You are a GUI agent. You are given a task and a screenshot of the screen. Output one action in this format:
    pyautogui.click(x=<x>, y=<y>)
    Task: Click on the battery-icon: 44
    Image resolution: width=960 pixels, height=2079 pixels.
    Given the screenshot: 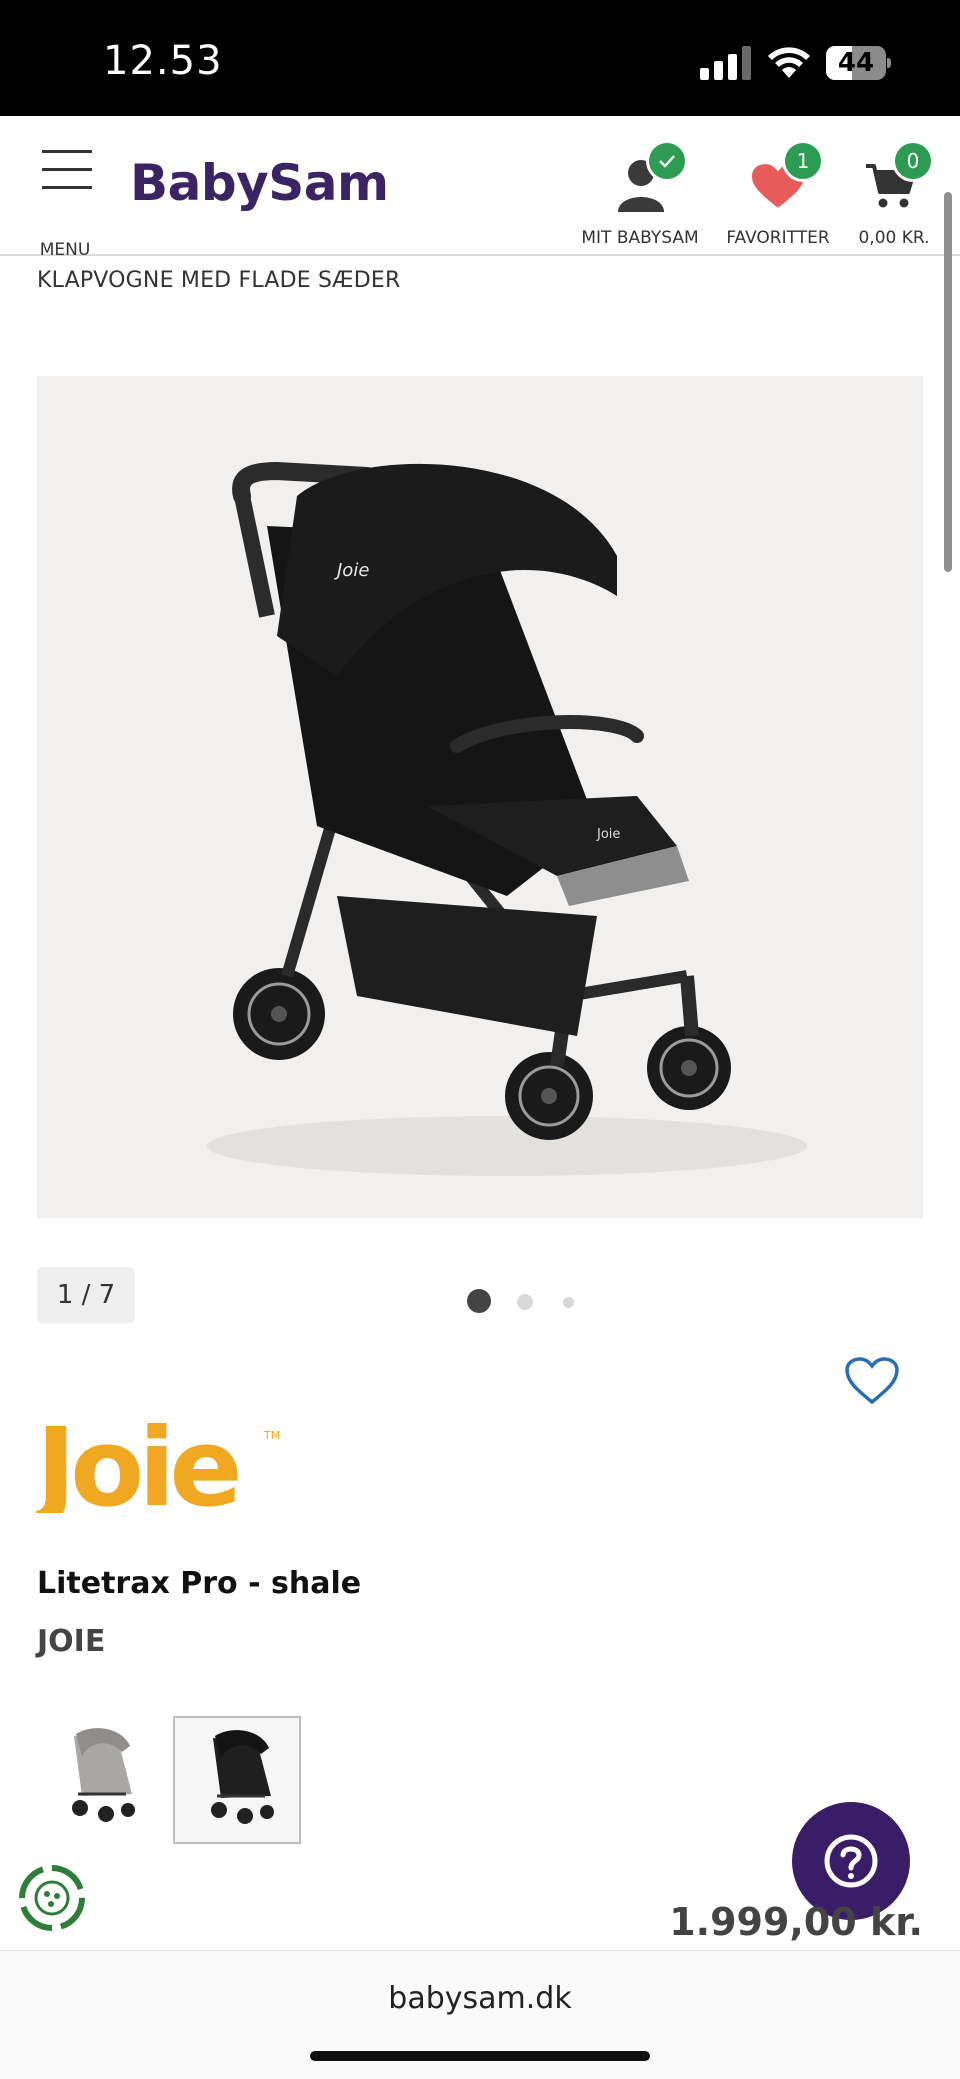 What is the action you would take?
    pyautogui.click(x=859, y=63)
    